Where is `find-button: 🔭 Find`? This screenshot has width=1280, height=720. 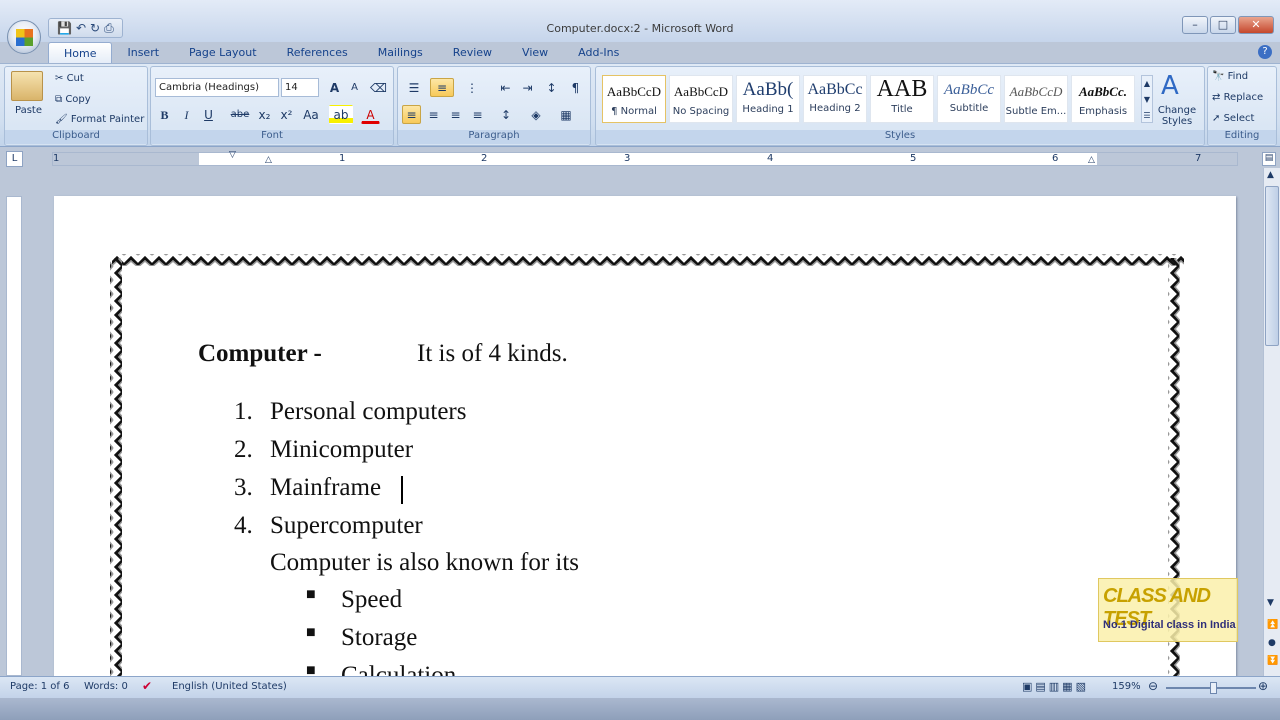
find-button: 🔭 Find is located at coordinates (1230, 76).